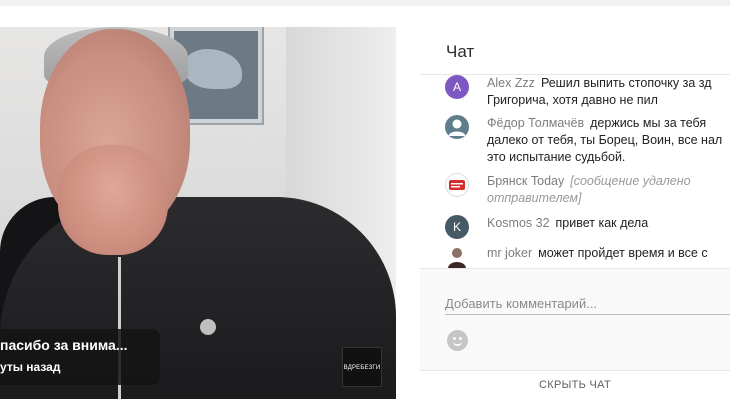  Describe the element at coordinates (509, 253) in the screenshot. I see `message-author: mr joker` at that location.